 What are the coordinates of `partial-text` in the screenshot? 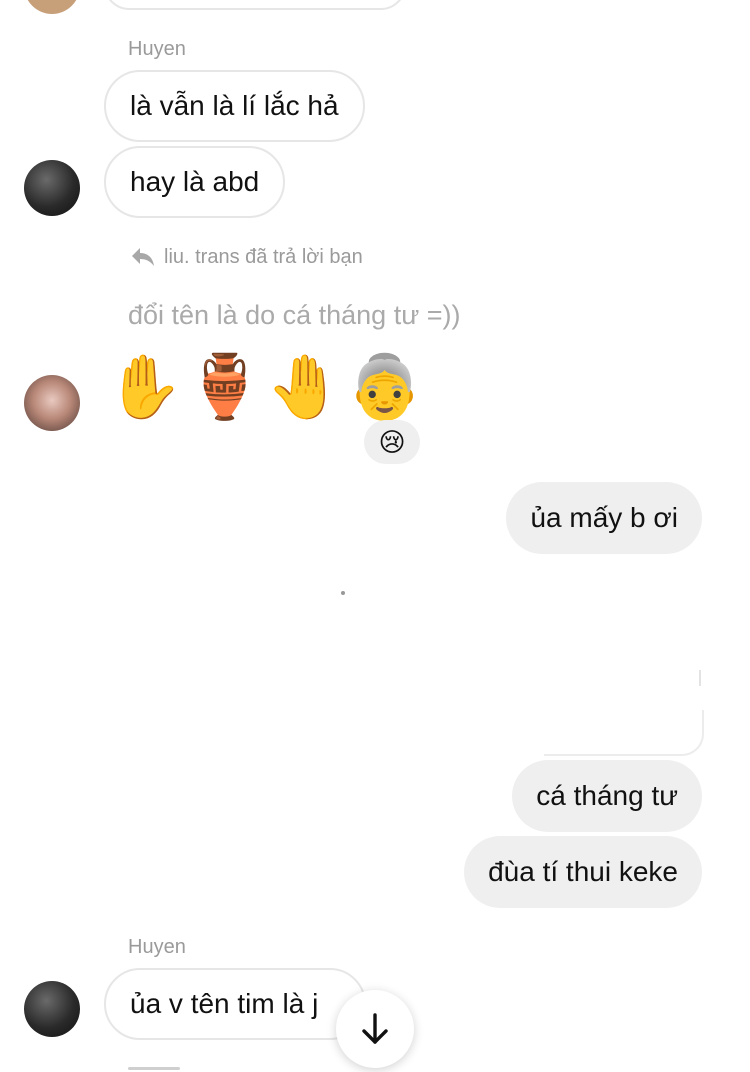 It's located at (154, 1068).